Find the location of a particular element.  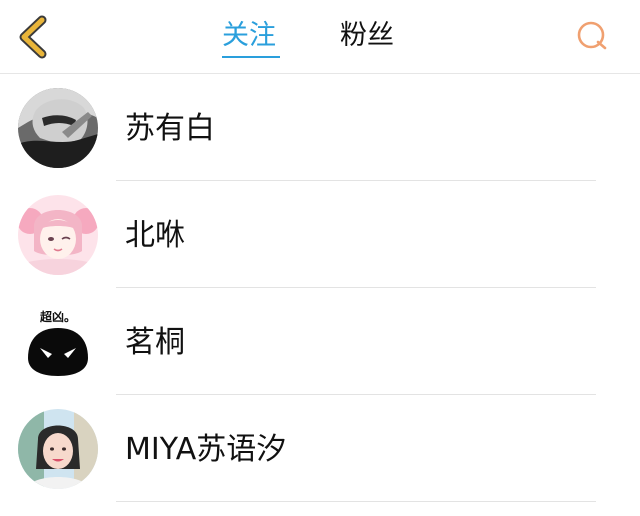

user-name: 苏有白 is located at coordinates (170, 128).